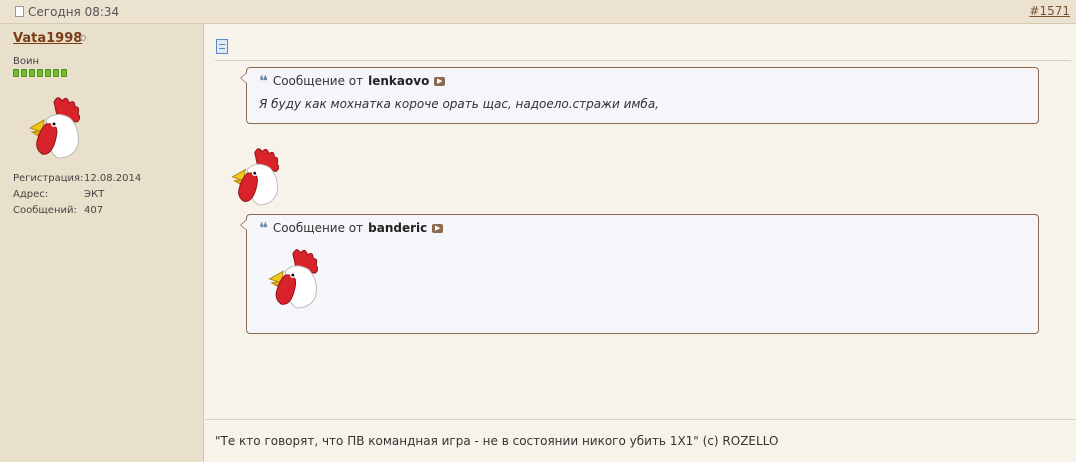  Describe the element at coordinates (45, 210) in the screenshot. I see `info-label: Сообщений:` at that location.